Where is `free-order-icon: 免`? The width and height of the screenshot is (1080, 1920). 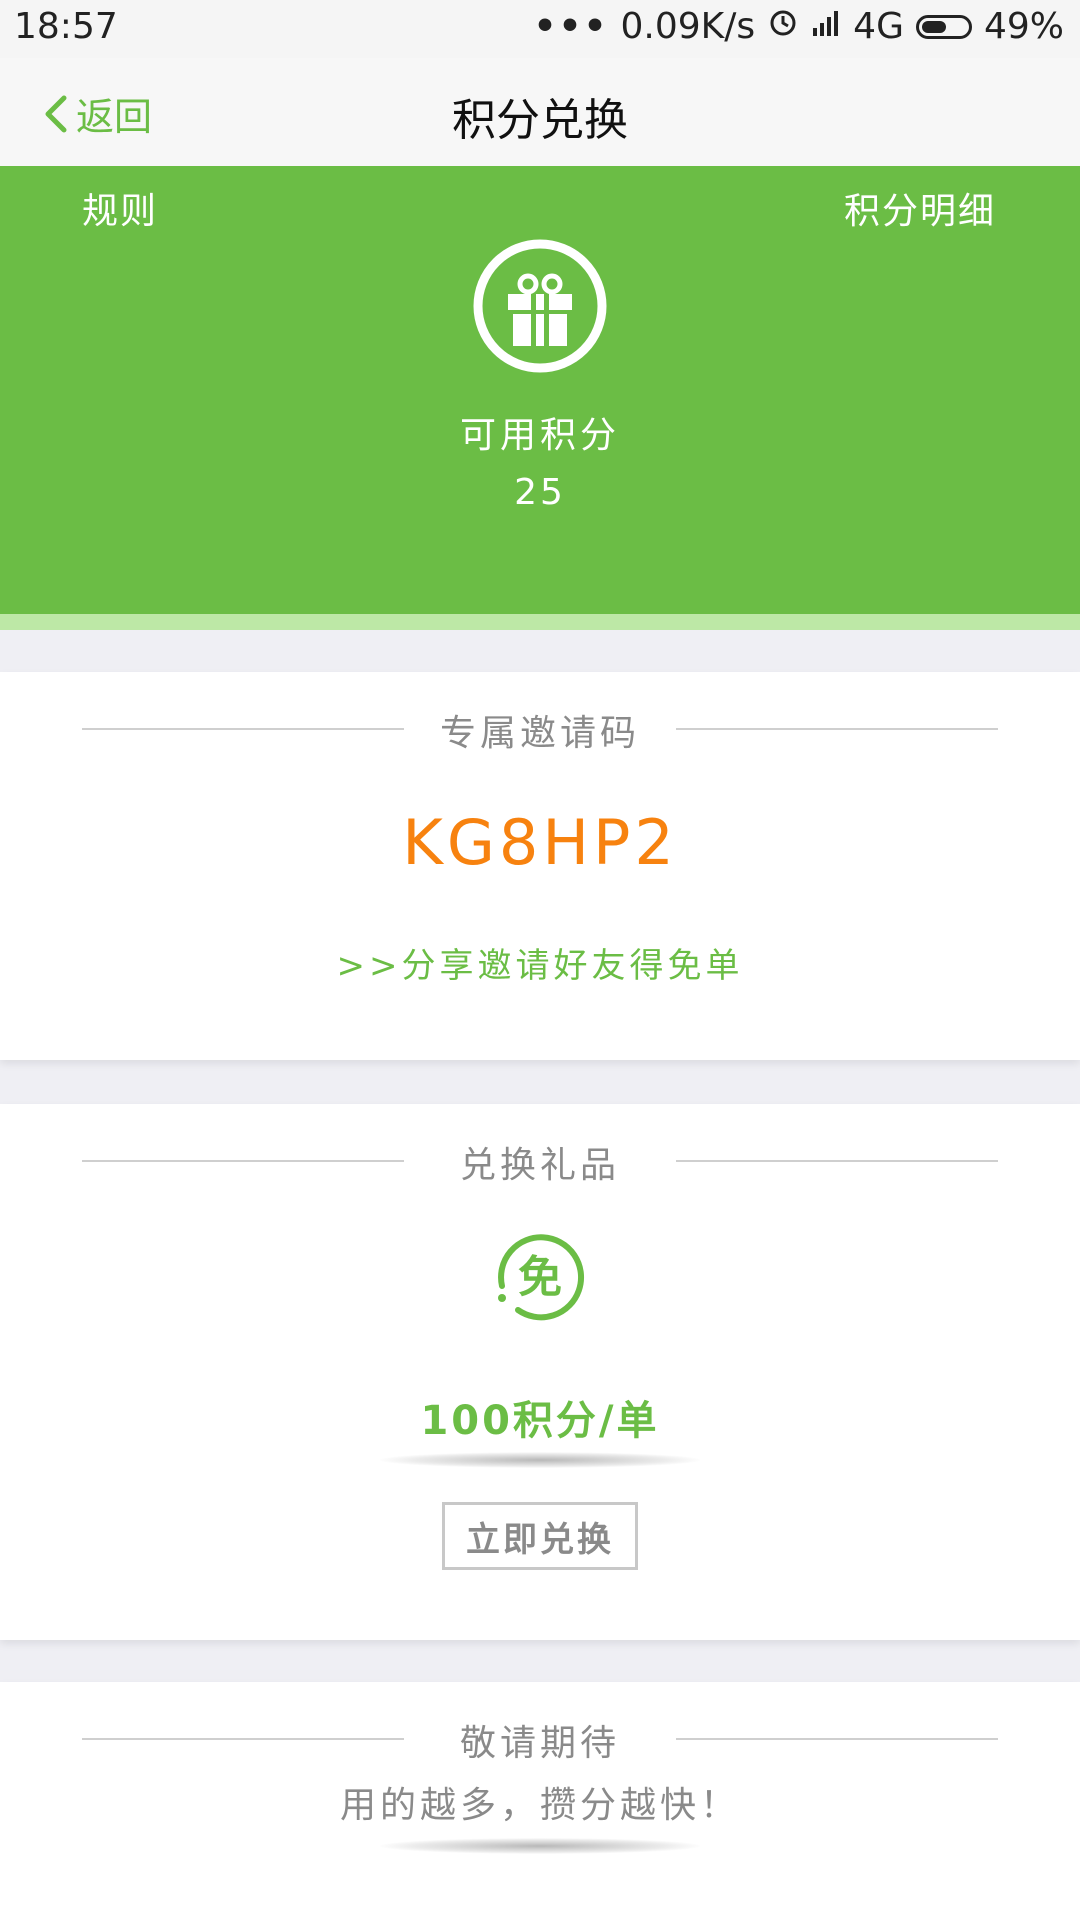 free-order-icon: 免 is located at coordinates (541, 1277).